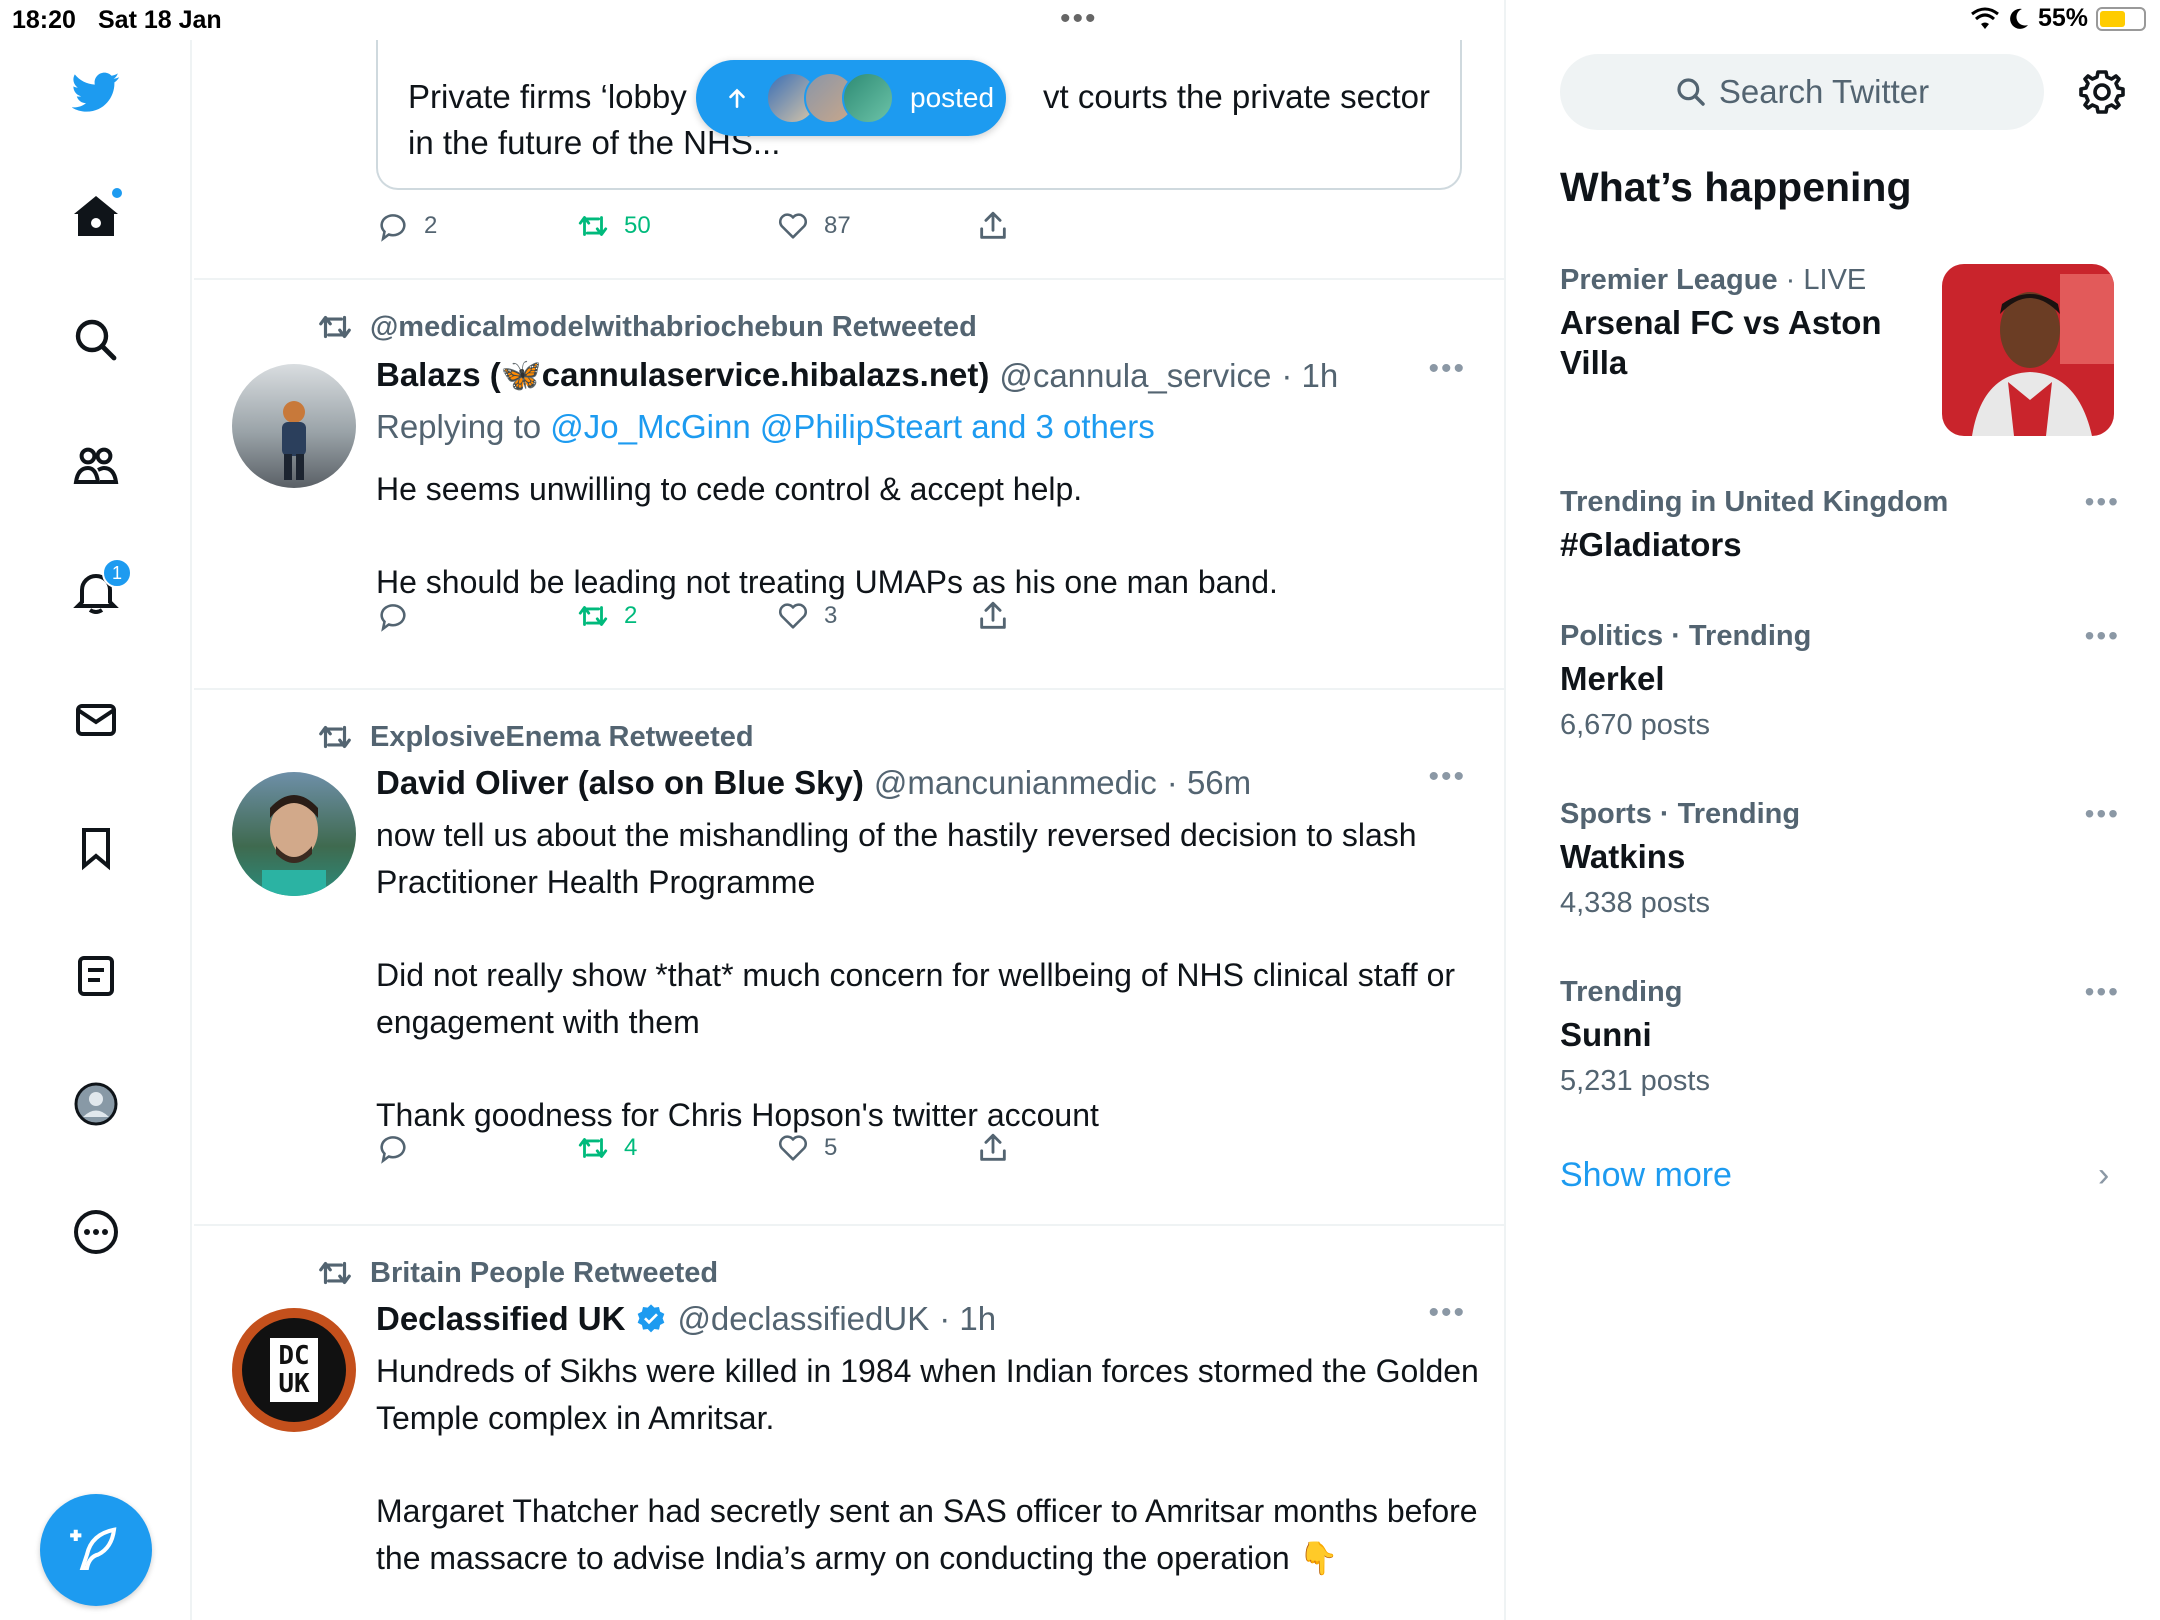  Describe the element at coordinates (1606, 1034) in the screenshot. I see `trend-title: Sunni` at that location.